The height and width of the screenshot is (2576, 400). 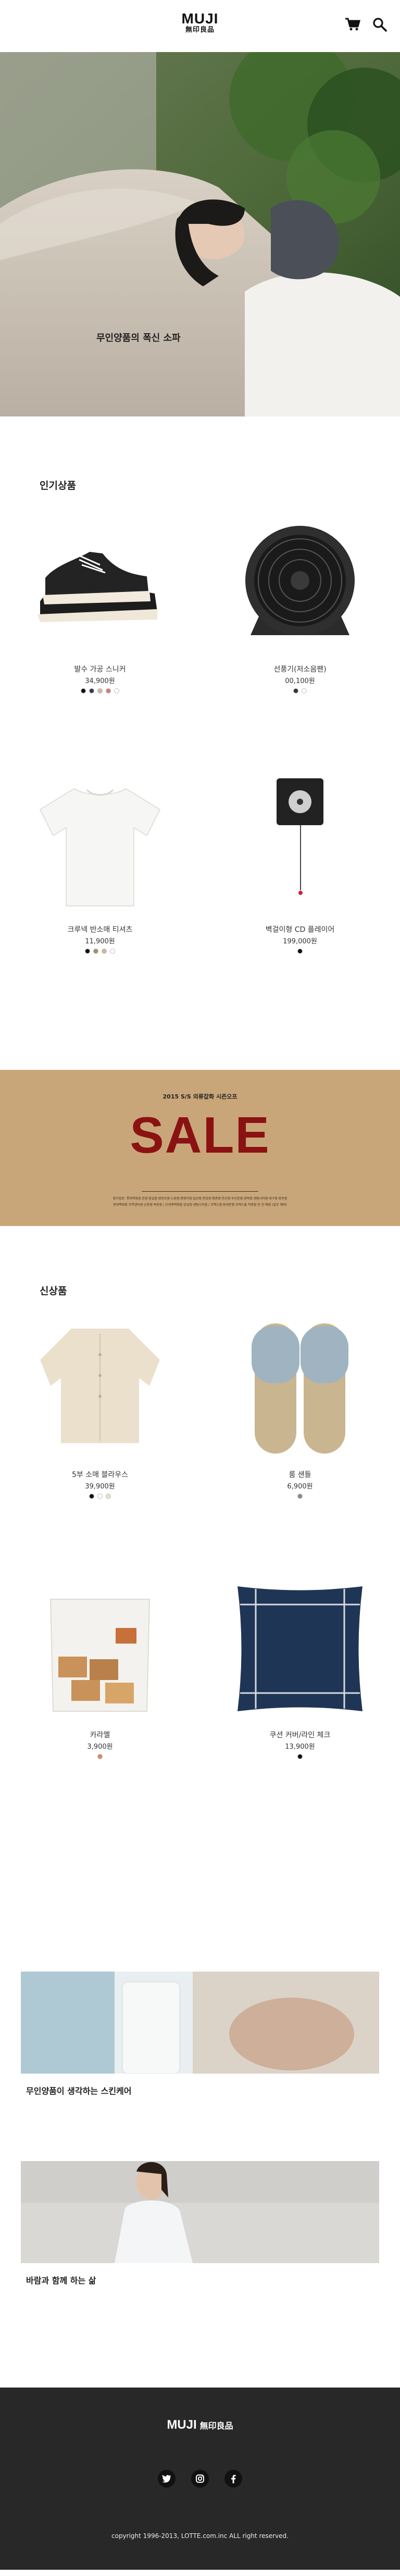 I want to click on banner-caption: 무인양품이 생각하는 스킨케어, so click(x=79, y=2091).